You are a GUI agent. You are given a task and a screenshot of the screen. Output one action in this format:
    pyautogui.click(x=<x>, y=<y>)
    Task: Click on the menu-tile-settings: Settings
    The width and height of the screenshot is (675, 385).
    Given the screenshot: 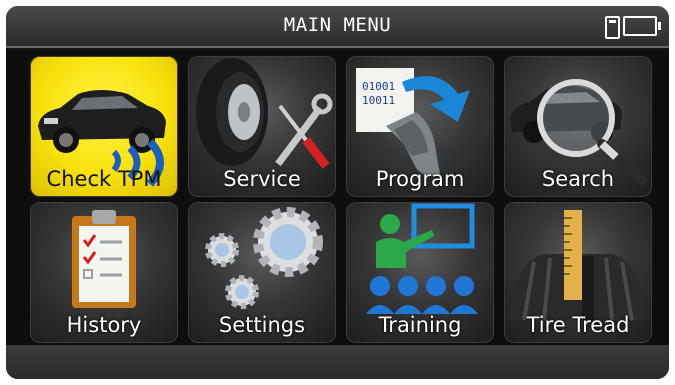 What is the action you would take?
    pyautogui.click(x=262, y=272)
    